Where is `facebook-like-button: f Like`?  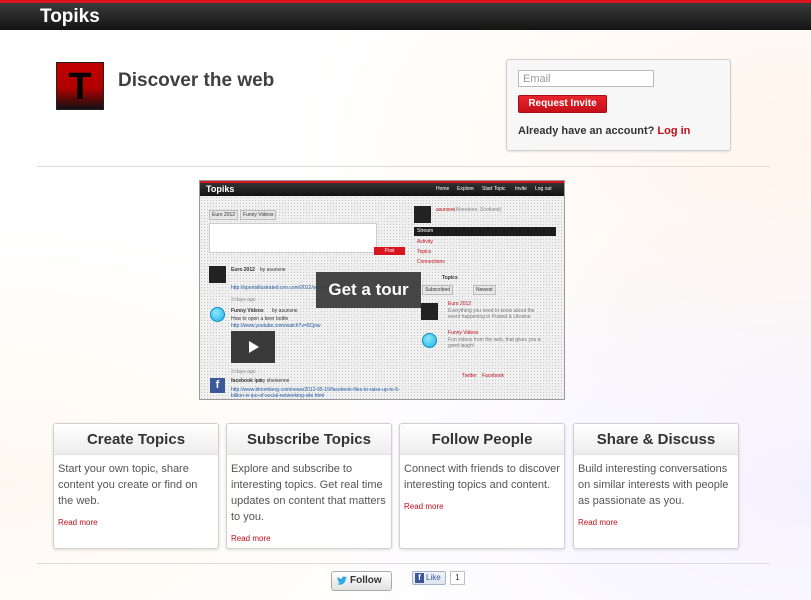
facebook-like-button: f Like is located at coordinates (429, 578).